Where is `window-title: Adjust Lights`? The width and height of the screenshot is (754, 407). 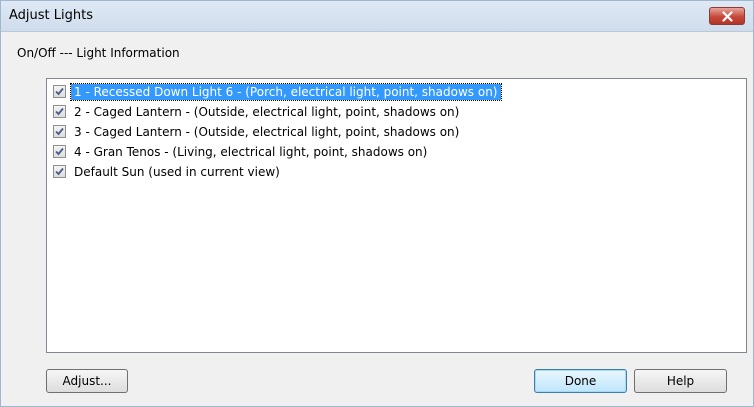 window-title: Adjust Lights is located at coordinates (51, 15).